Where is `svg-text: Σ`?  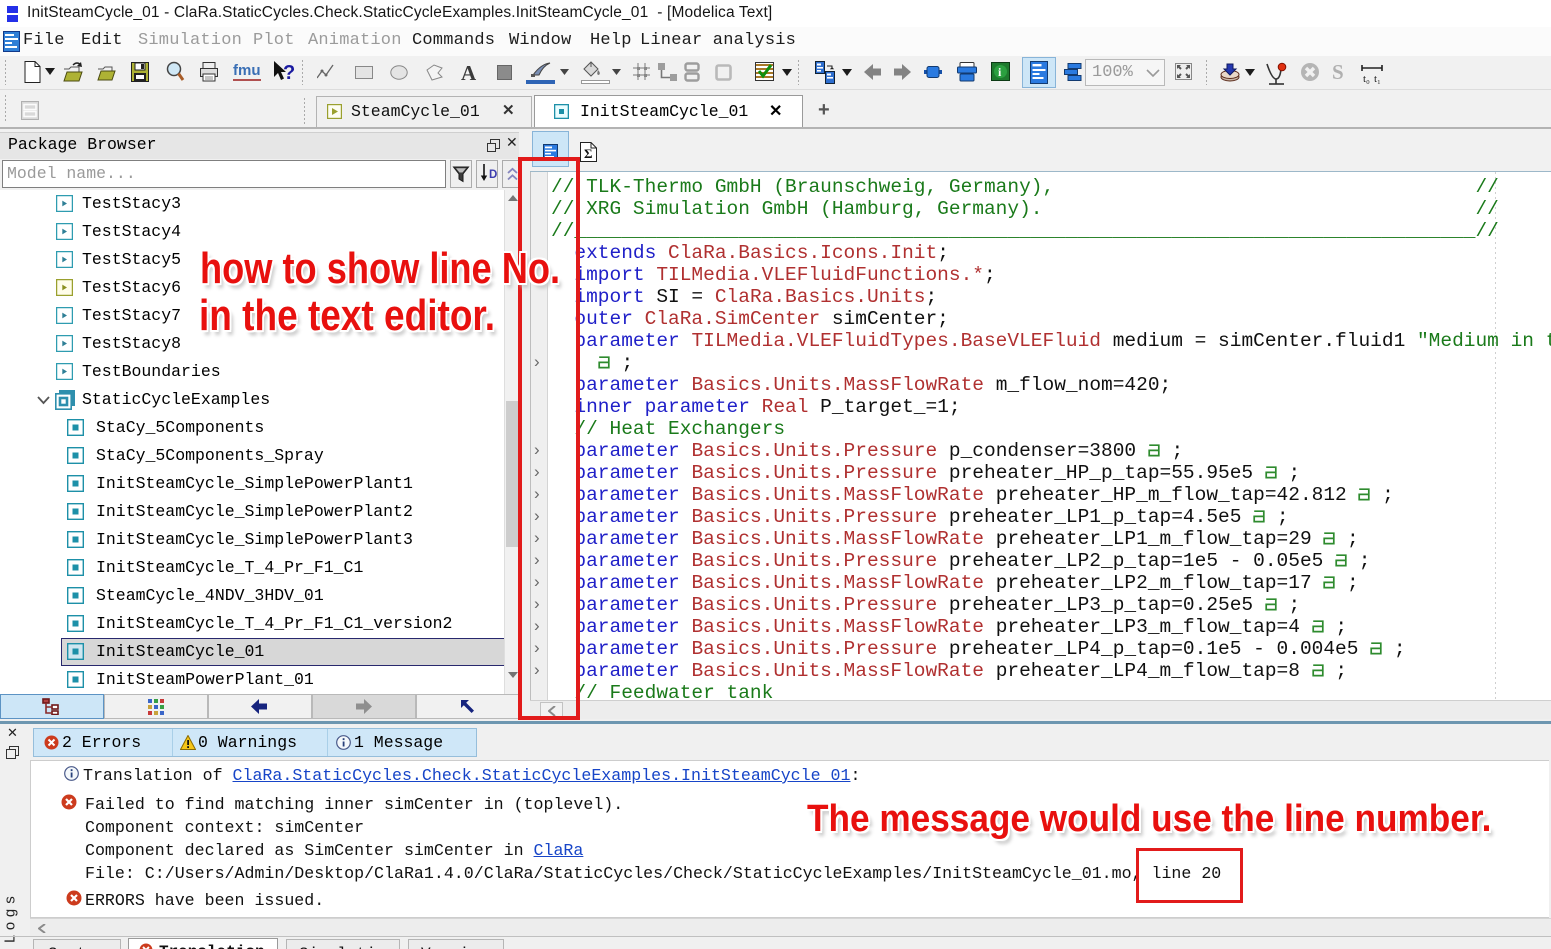
svg-text: Σ is located at coordinates (588, 153).